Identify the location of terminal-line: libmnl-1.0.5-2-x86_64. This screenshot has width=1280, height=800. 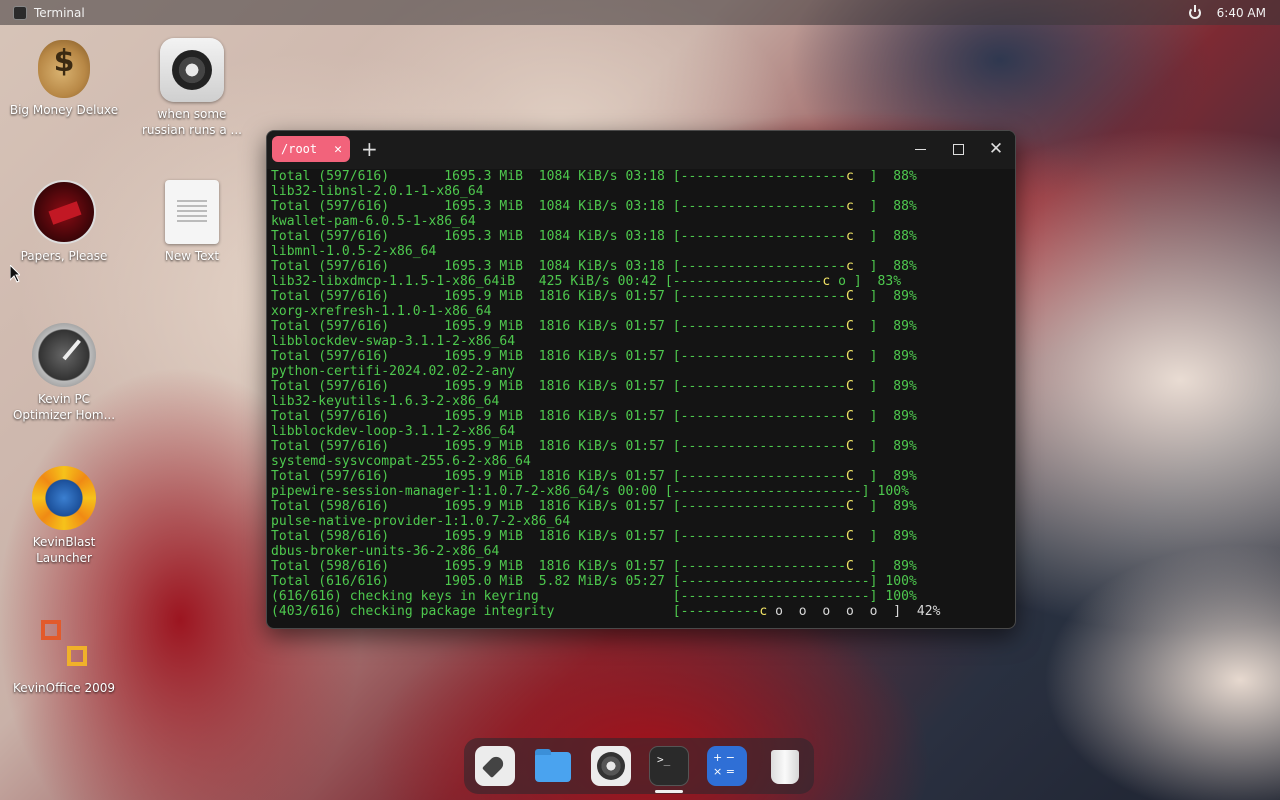
(641, 251).